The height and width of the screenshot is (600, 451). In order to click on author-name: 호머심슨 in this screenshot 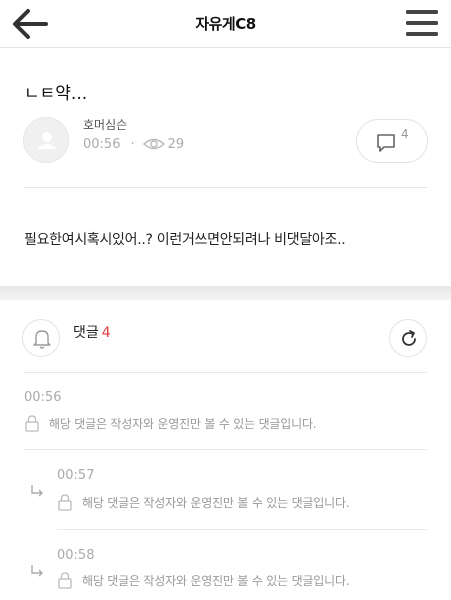, I will do `click(105, 124)`.